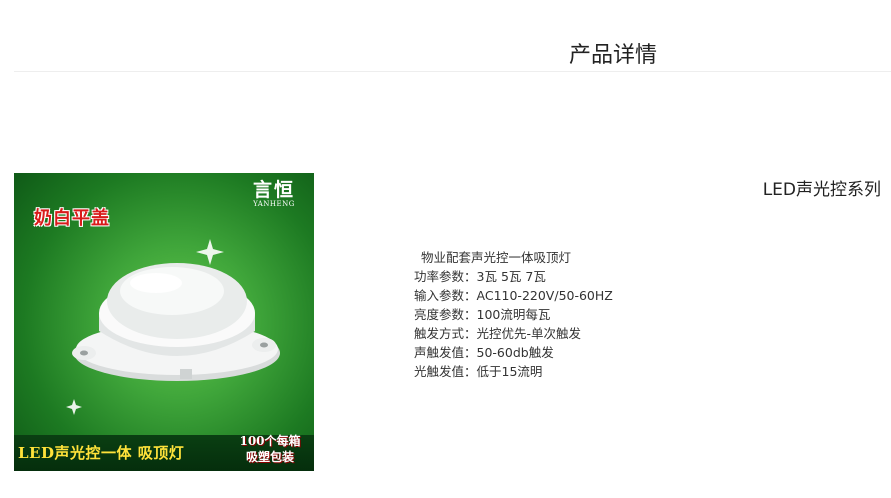 The width and height of the screenshot is (891, 498). I want to click on spec-row-trigger-mode: 触发方式：光控优先-单次触发, so click(513, 333).